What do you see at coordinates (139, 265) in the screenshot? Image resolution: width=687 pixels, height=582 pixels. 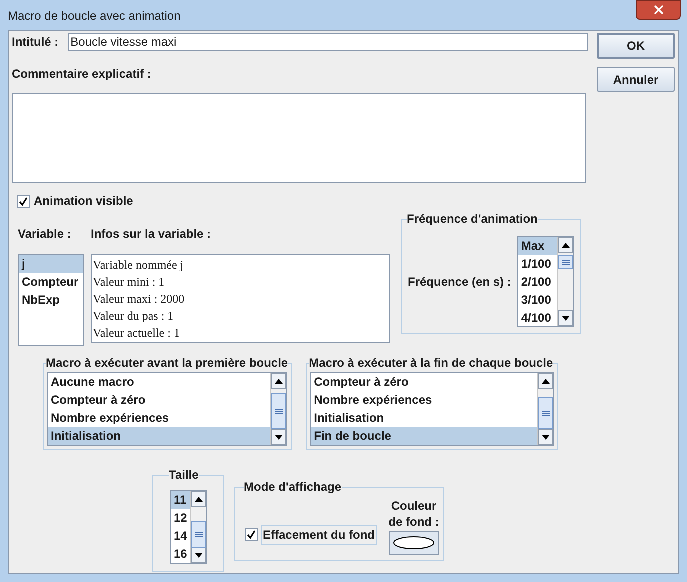 I see `info-line: Variable nommée j` at bounding box center [139, 265].